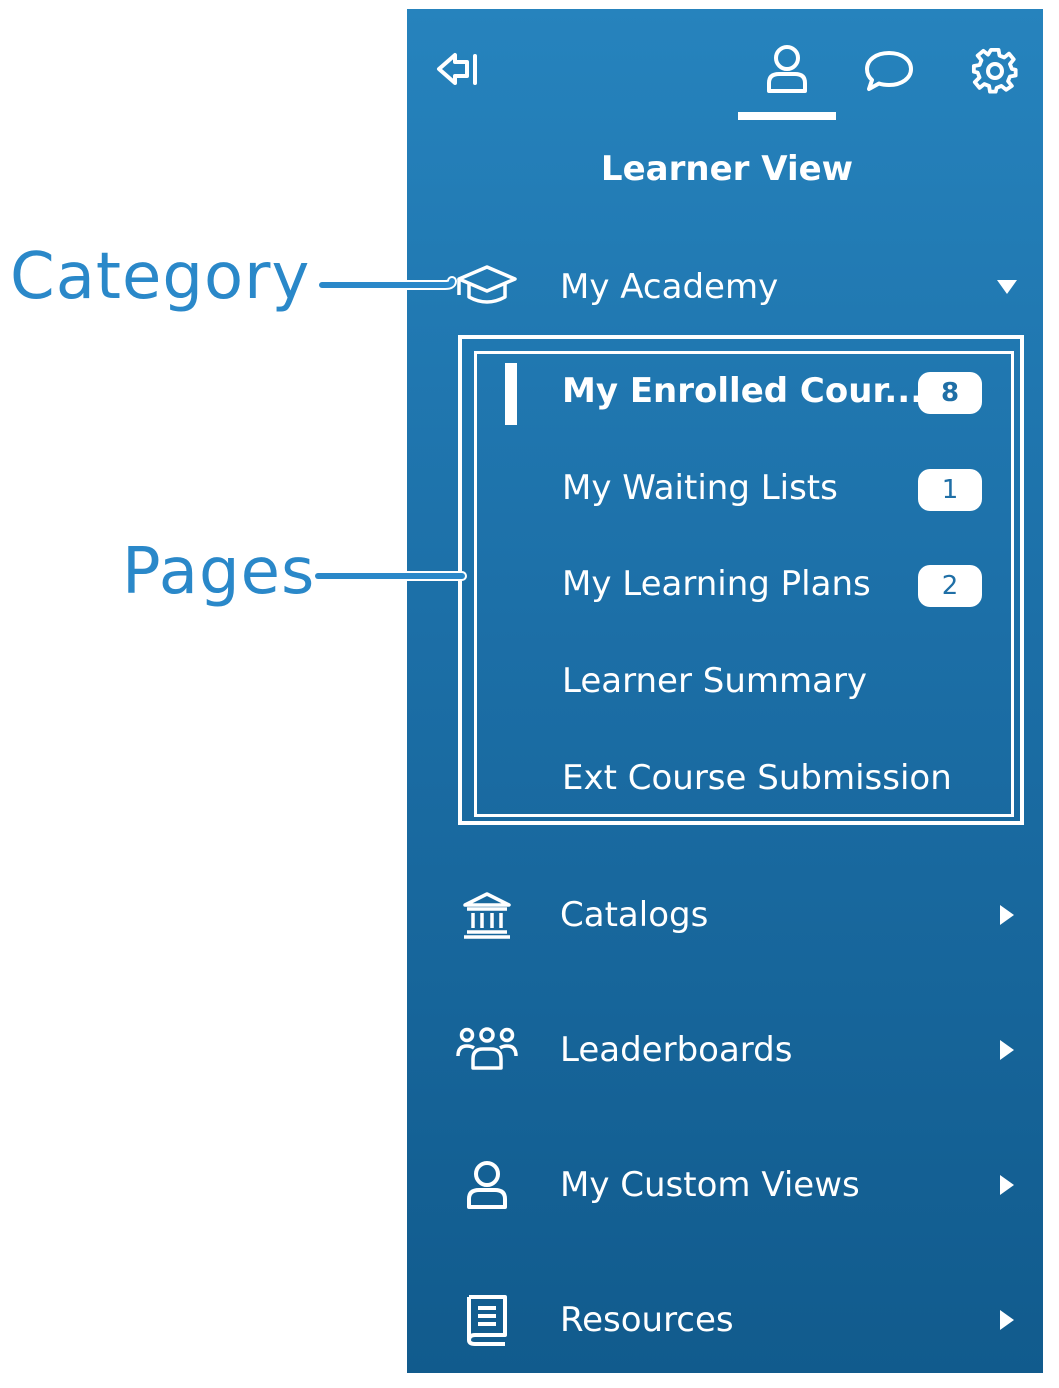  I want to click on category-catalogs: Catalogs, so click(725, 915).